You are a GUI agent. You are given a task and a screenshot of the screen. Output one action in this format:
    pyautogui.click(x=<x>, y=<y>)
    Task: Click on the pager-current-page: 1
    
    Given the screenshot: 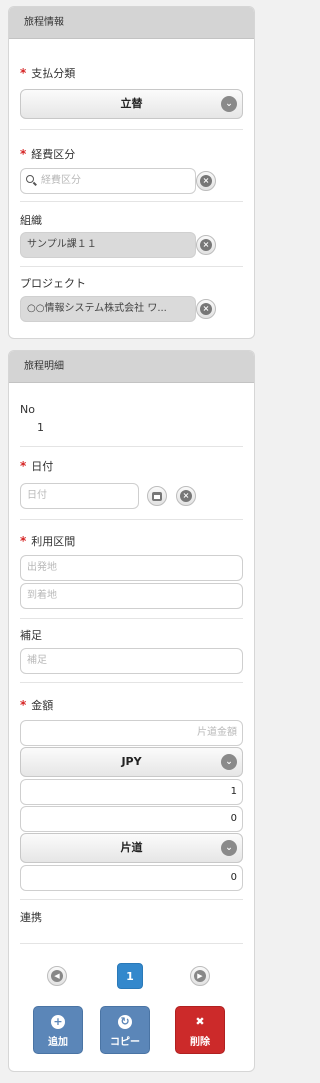 What is the action you would take?
    pyautogui.click(x=130, y=976)
    